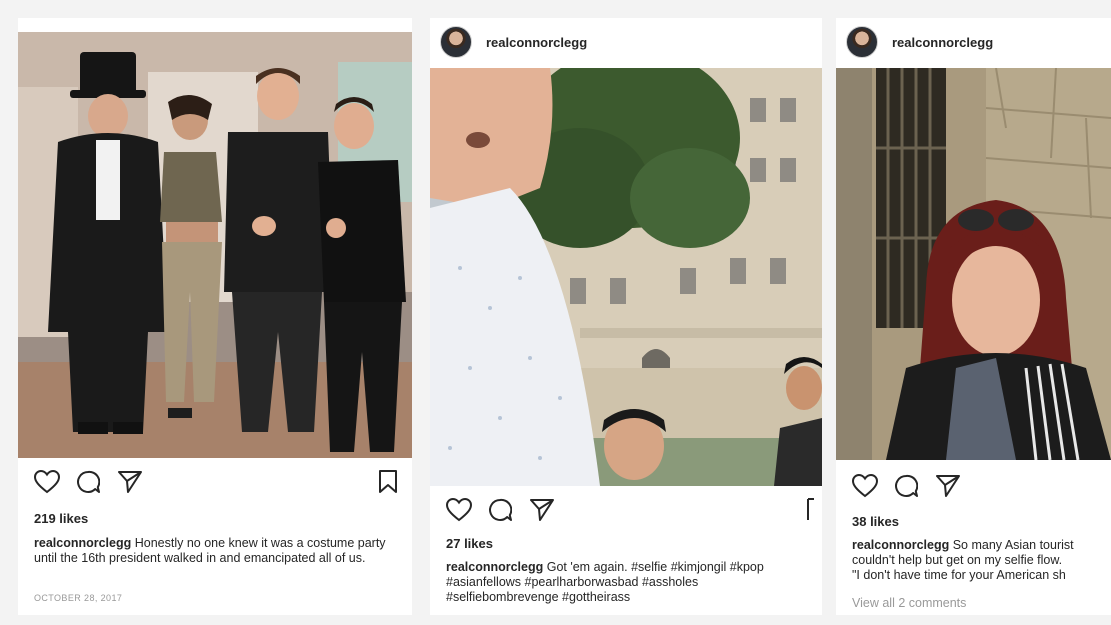 Image resolution: width=1111 pixels, height=625 pixels. Describe the element at coordinates (959, 575) in the screenshot. I see `caption-text-line-3: "I don't have time for your American sh` at that location.